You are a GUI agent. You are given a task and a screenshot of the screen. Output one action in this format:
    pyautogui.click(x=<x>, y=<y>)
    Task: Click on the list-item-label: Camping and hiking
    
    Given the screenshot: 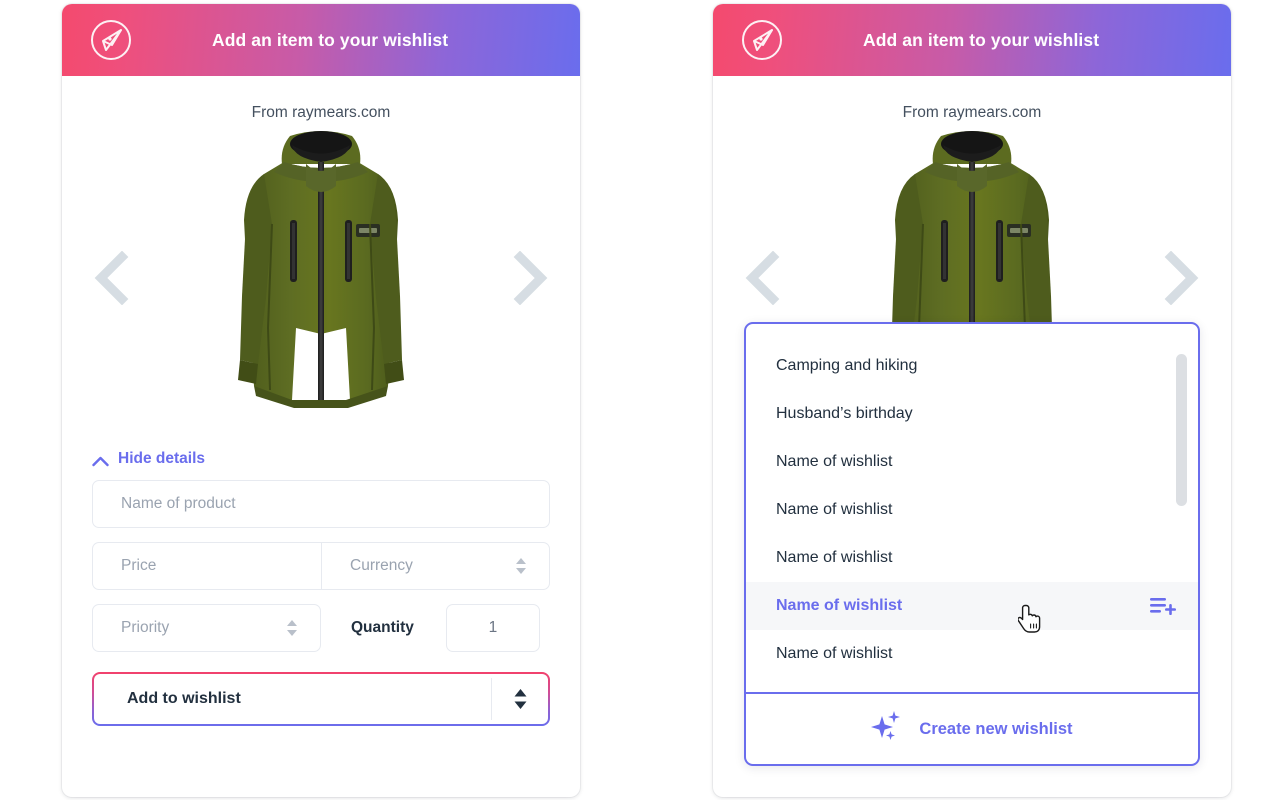 What is the action you would take?
    pyautogui.click(x=847, y=365)
    